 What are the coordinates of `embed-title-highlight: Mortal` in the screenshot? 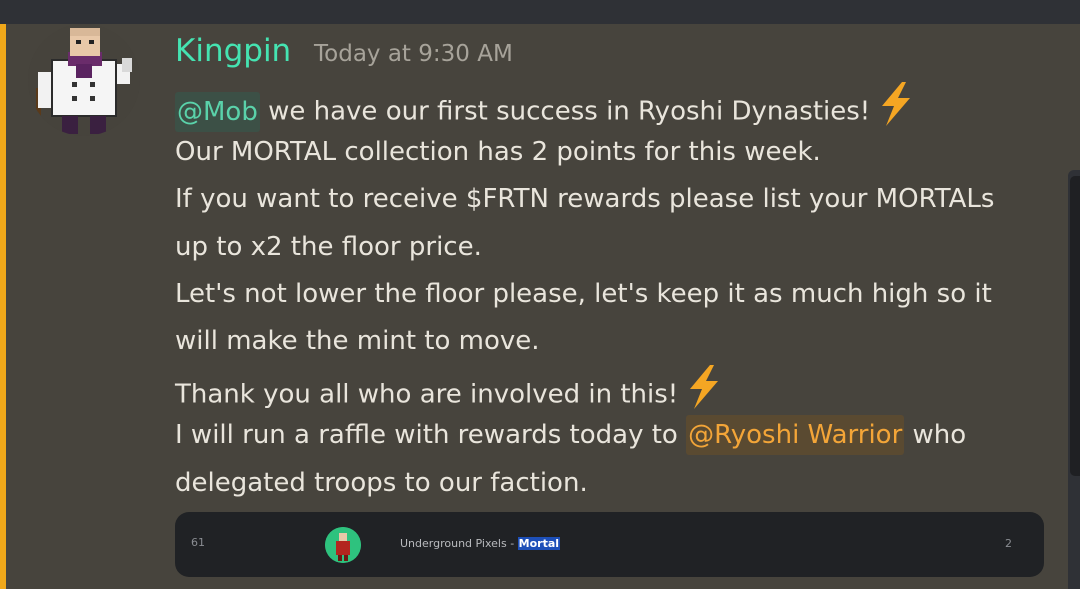 It's located at (539, 543).